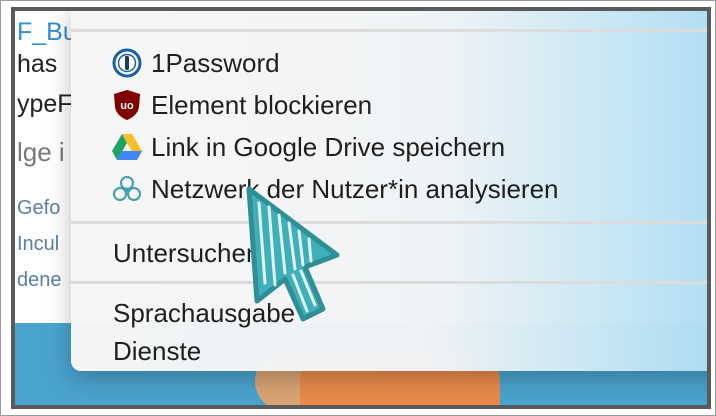 The width and height of the screenshot is (716, 416). I want to click on background-small-text: Incul, so click(38, 244).